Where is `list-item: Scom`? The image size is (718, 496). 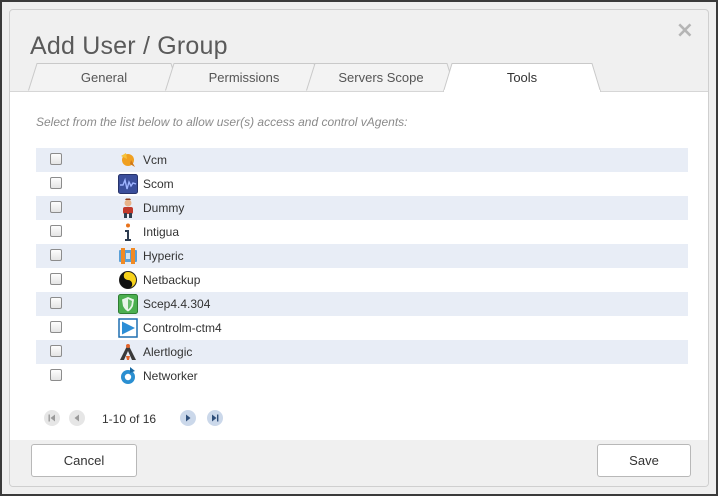 list-item: Scom is located at coordinates (362, 184).